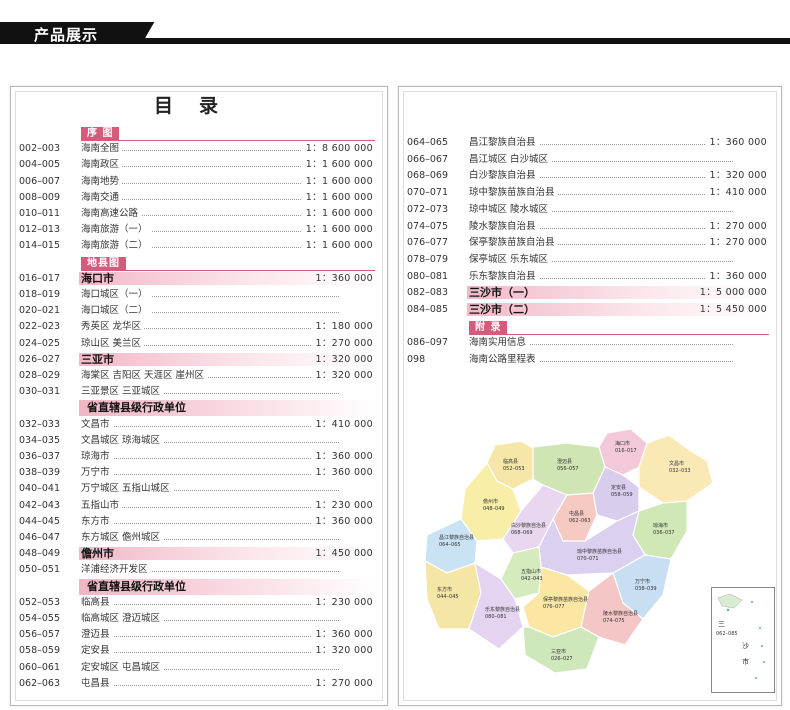  I want to click on toc-entry: 026–027 三亚市 1：320 000, so click(199, 359).